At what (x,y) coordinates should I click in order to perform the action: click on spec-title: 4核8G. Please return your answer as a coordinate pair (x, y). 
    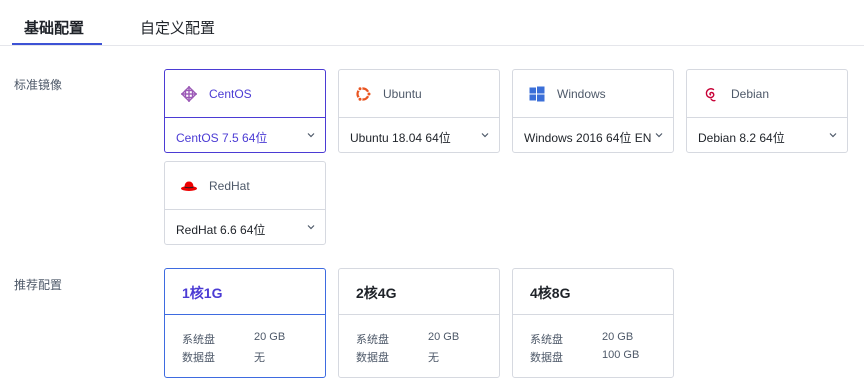
    Looking at the image, I should click on (550, 293).